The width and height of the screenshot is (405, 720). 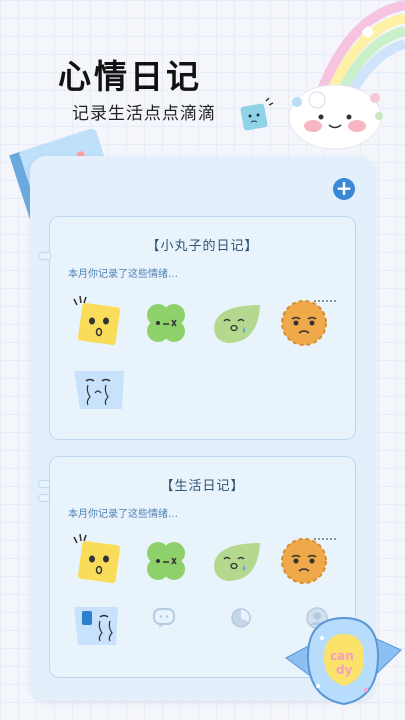 What do you see at coordinates (335, 117) in the screenshot?
I see `seal-mascot-decoration` at bounding box center [335, 117].